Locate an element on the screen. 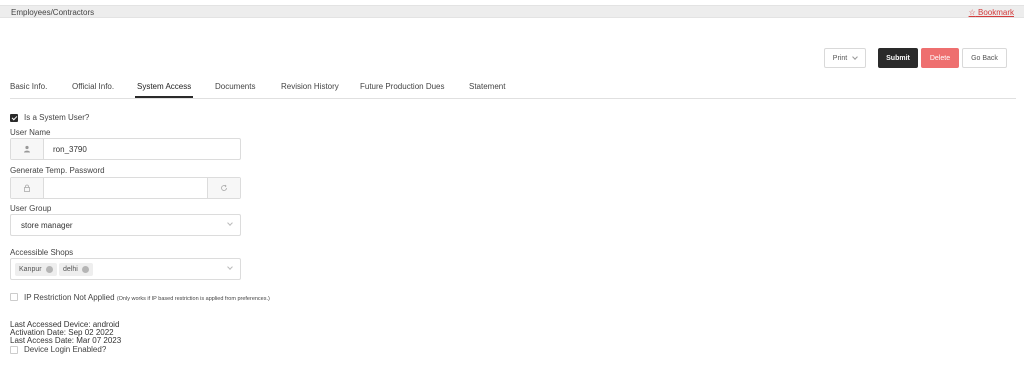 Image resolution: width=1024 pixels, height=368 pixels. breadcrumb: Employees/Contractors is located at coordinates (53, 12).